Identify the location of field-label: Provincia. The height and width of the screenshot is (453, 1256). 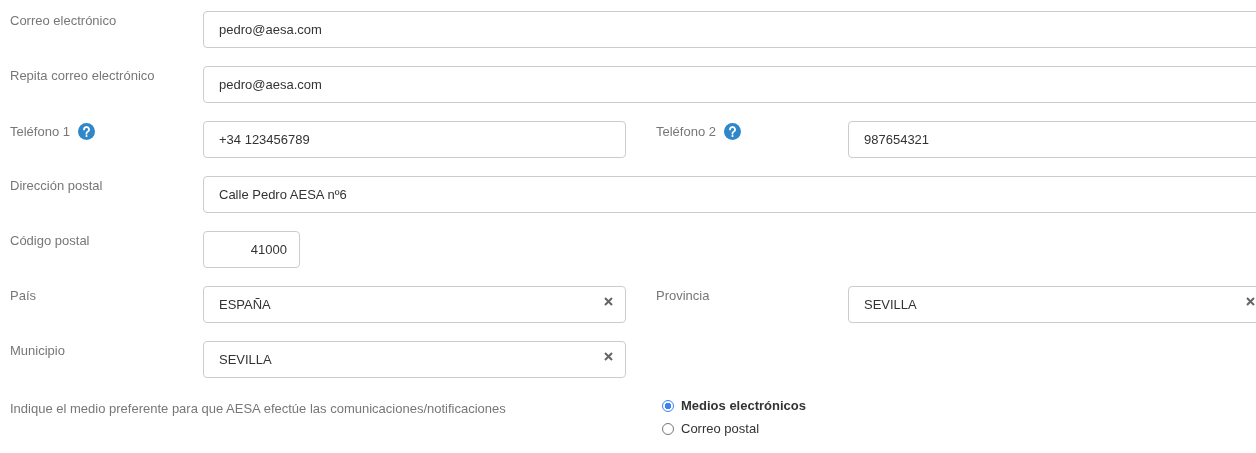
(683, 295).